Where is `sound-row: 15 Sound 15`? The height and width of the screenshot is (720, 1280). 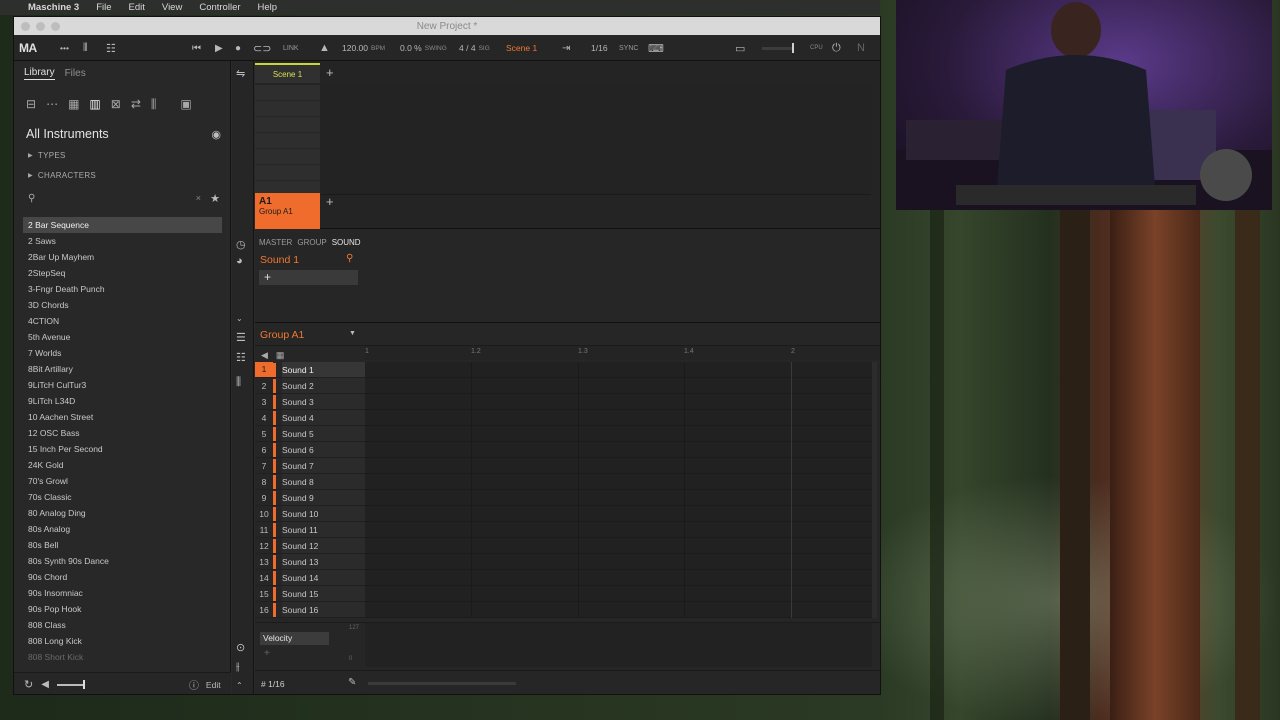
sound-row: 15 Sound 15 is located at coordinates (310, 594).